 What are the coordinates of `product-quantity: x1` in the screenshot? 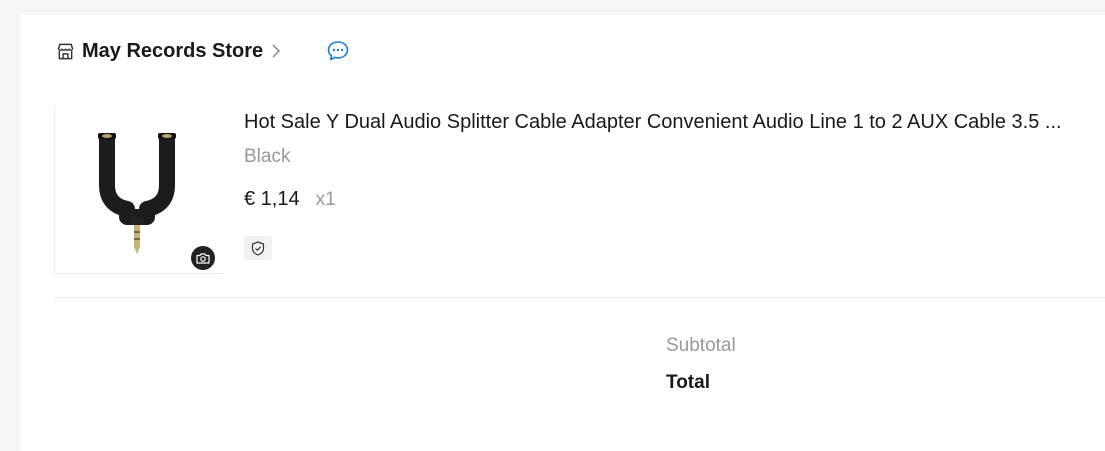 It's located at (325, 199).